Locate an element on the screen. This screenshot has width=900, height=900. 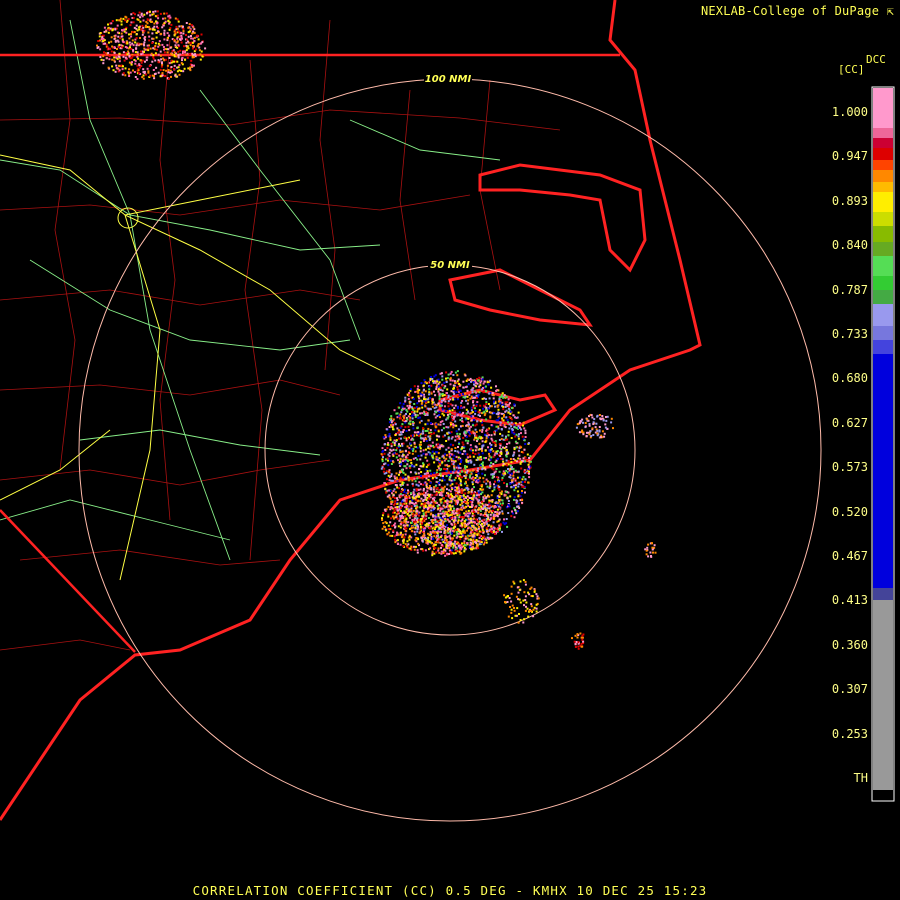
range-ring-labels: 100 NMI 50 NMI is located at coordinates (448, 171).